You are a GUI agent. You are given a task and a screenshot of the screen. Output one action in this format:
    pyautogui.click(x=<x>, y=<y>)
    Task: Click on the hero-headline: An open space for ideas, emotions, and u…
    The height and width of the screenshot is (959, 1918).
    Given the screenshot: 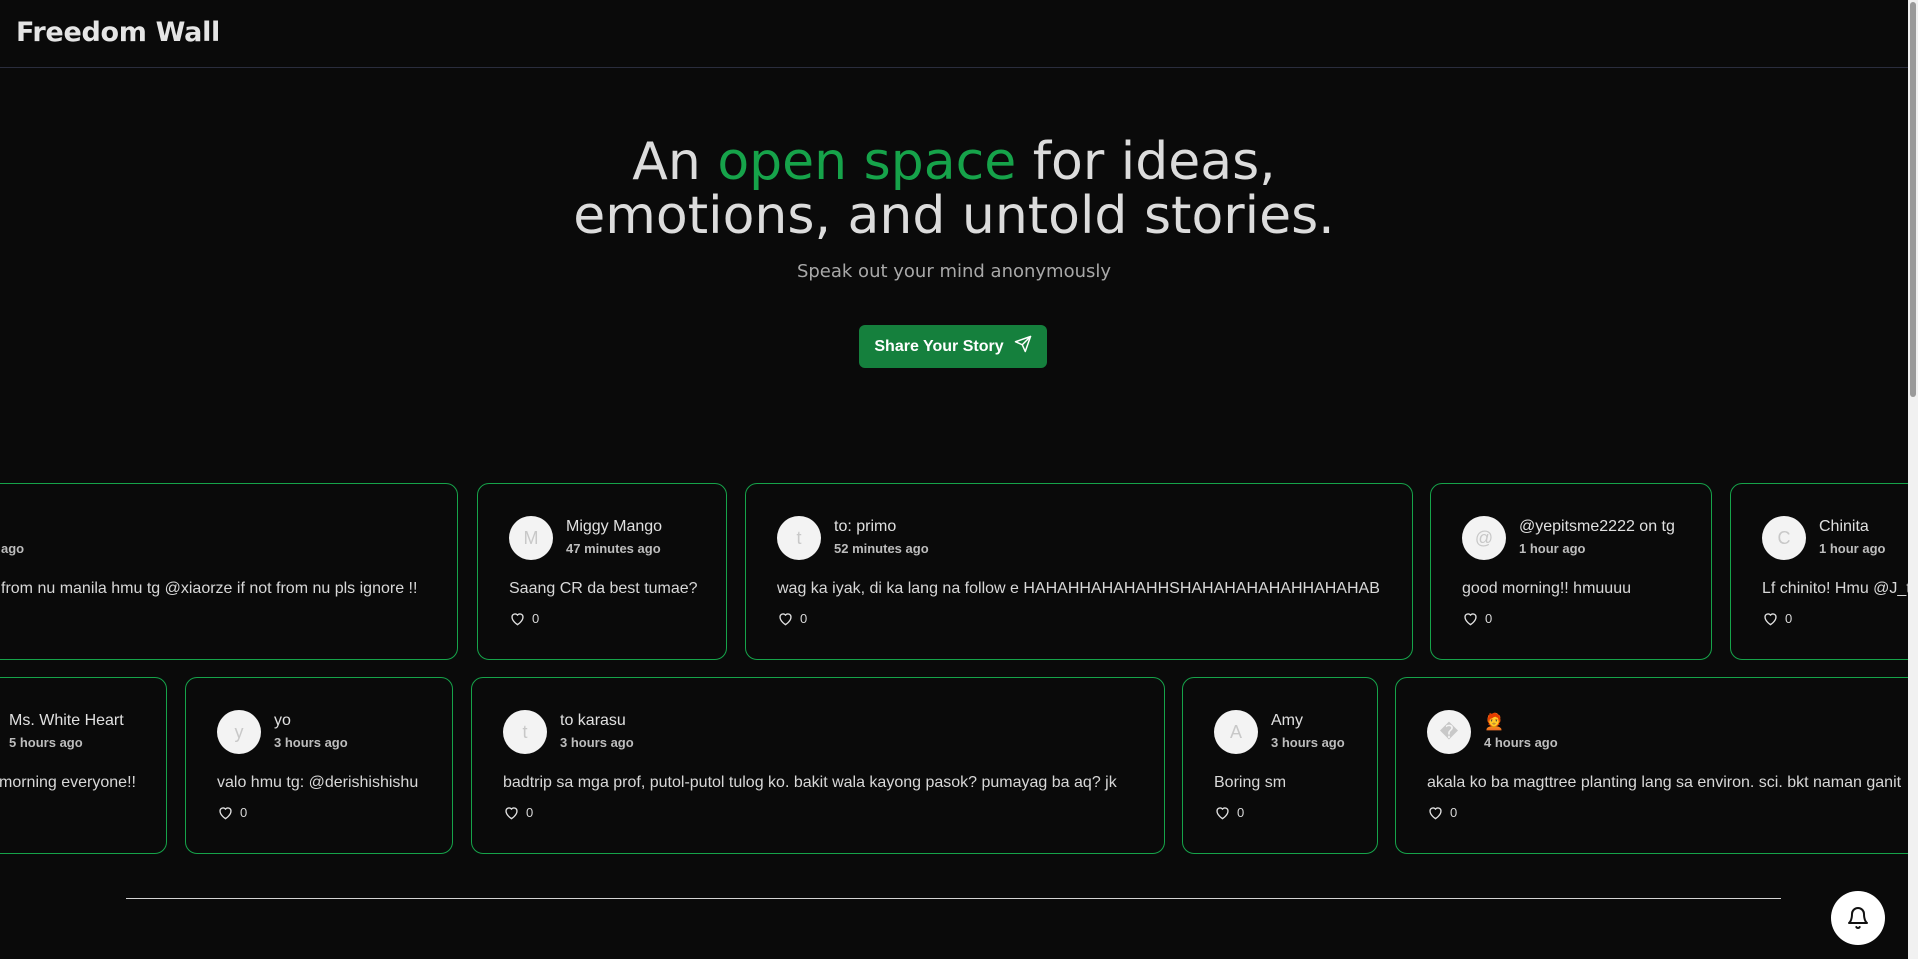 What is the action you would take?
    pyautogui.click(x=954, y=189)
    